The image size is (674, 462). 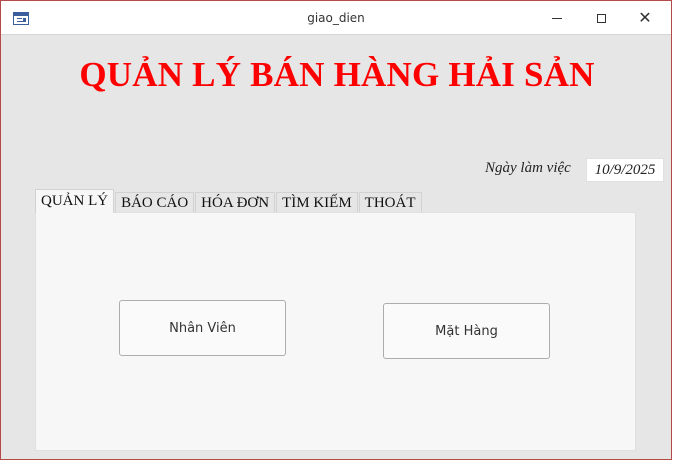 What do you see at coordinates (235, 202) in the screenshot?
I see `tab-hoa-don: HÓA ĐƠN` at bounding box center [235, 202].